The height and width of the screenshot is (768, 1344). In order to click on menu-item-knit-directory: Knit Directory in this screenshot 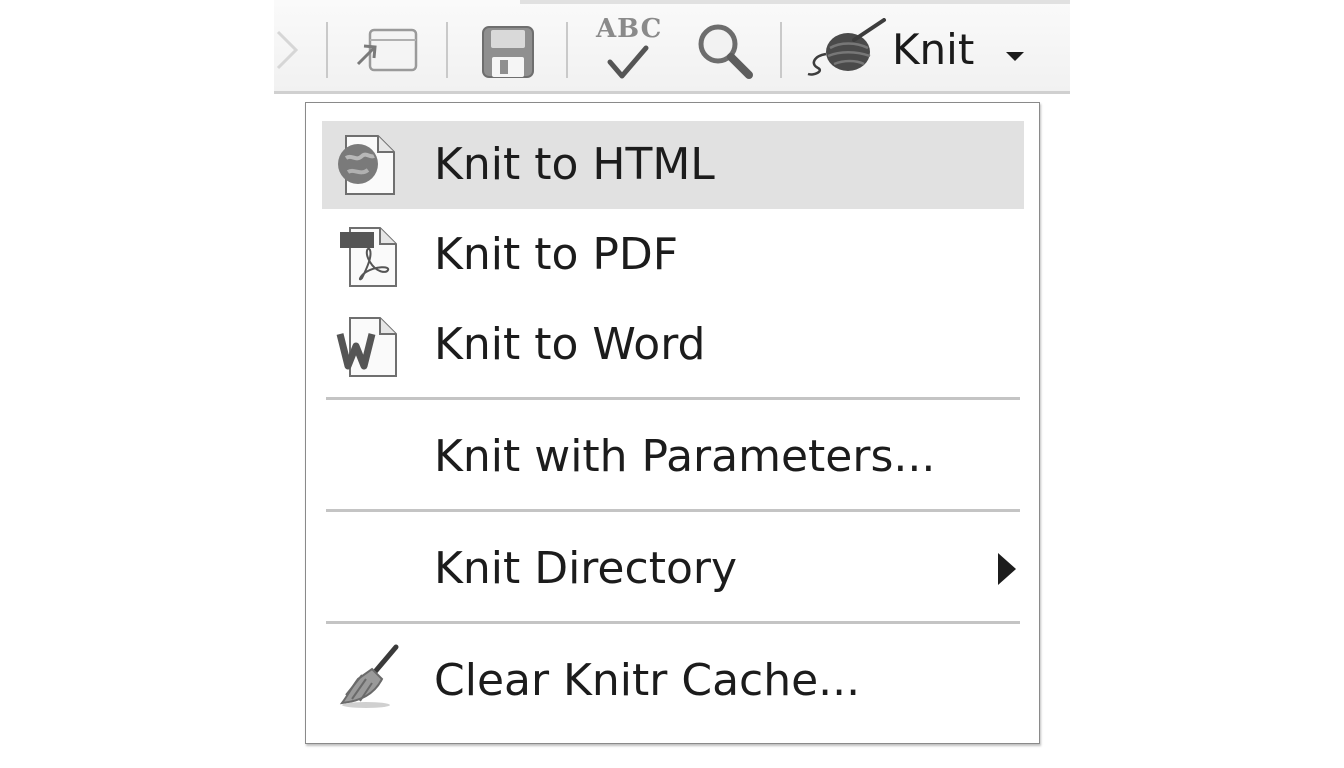, I will do `click(673, 569)`.